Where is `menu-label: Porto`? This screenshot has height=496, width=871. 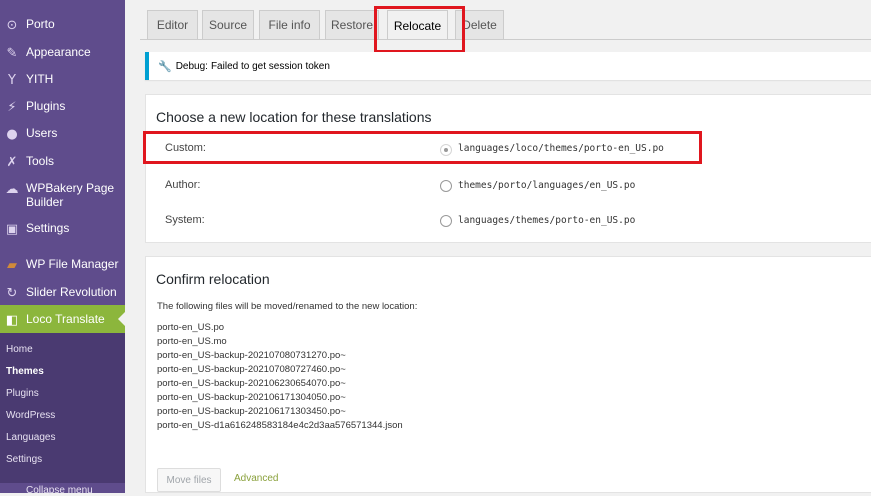 menu-label: Porto is located at coordinates (40, 24).